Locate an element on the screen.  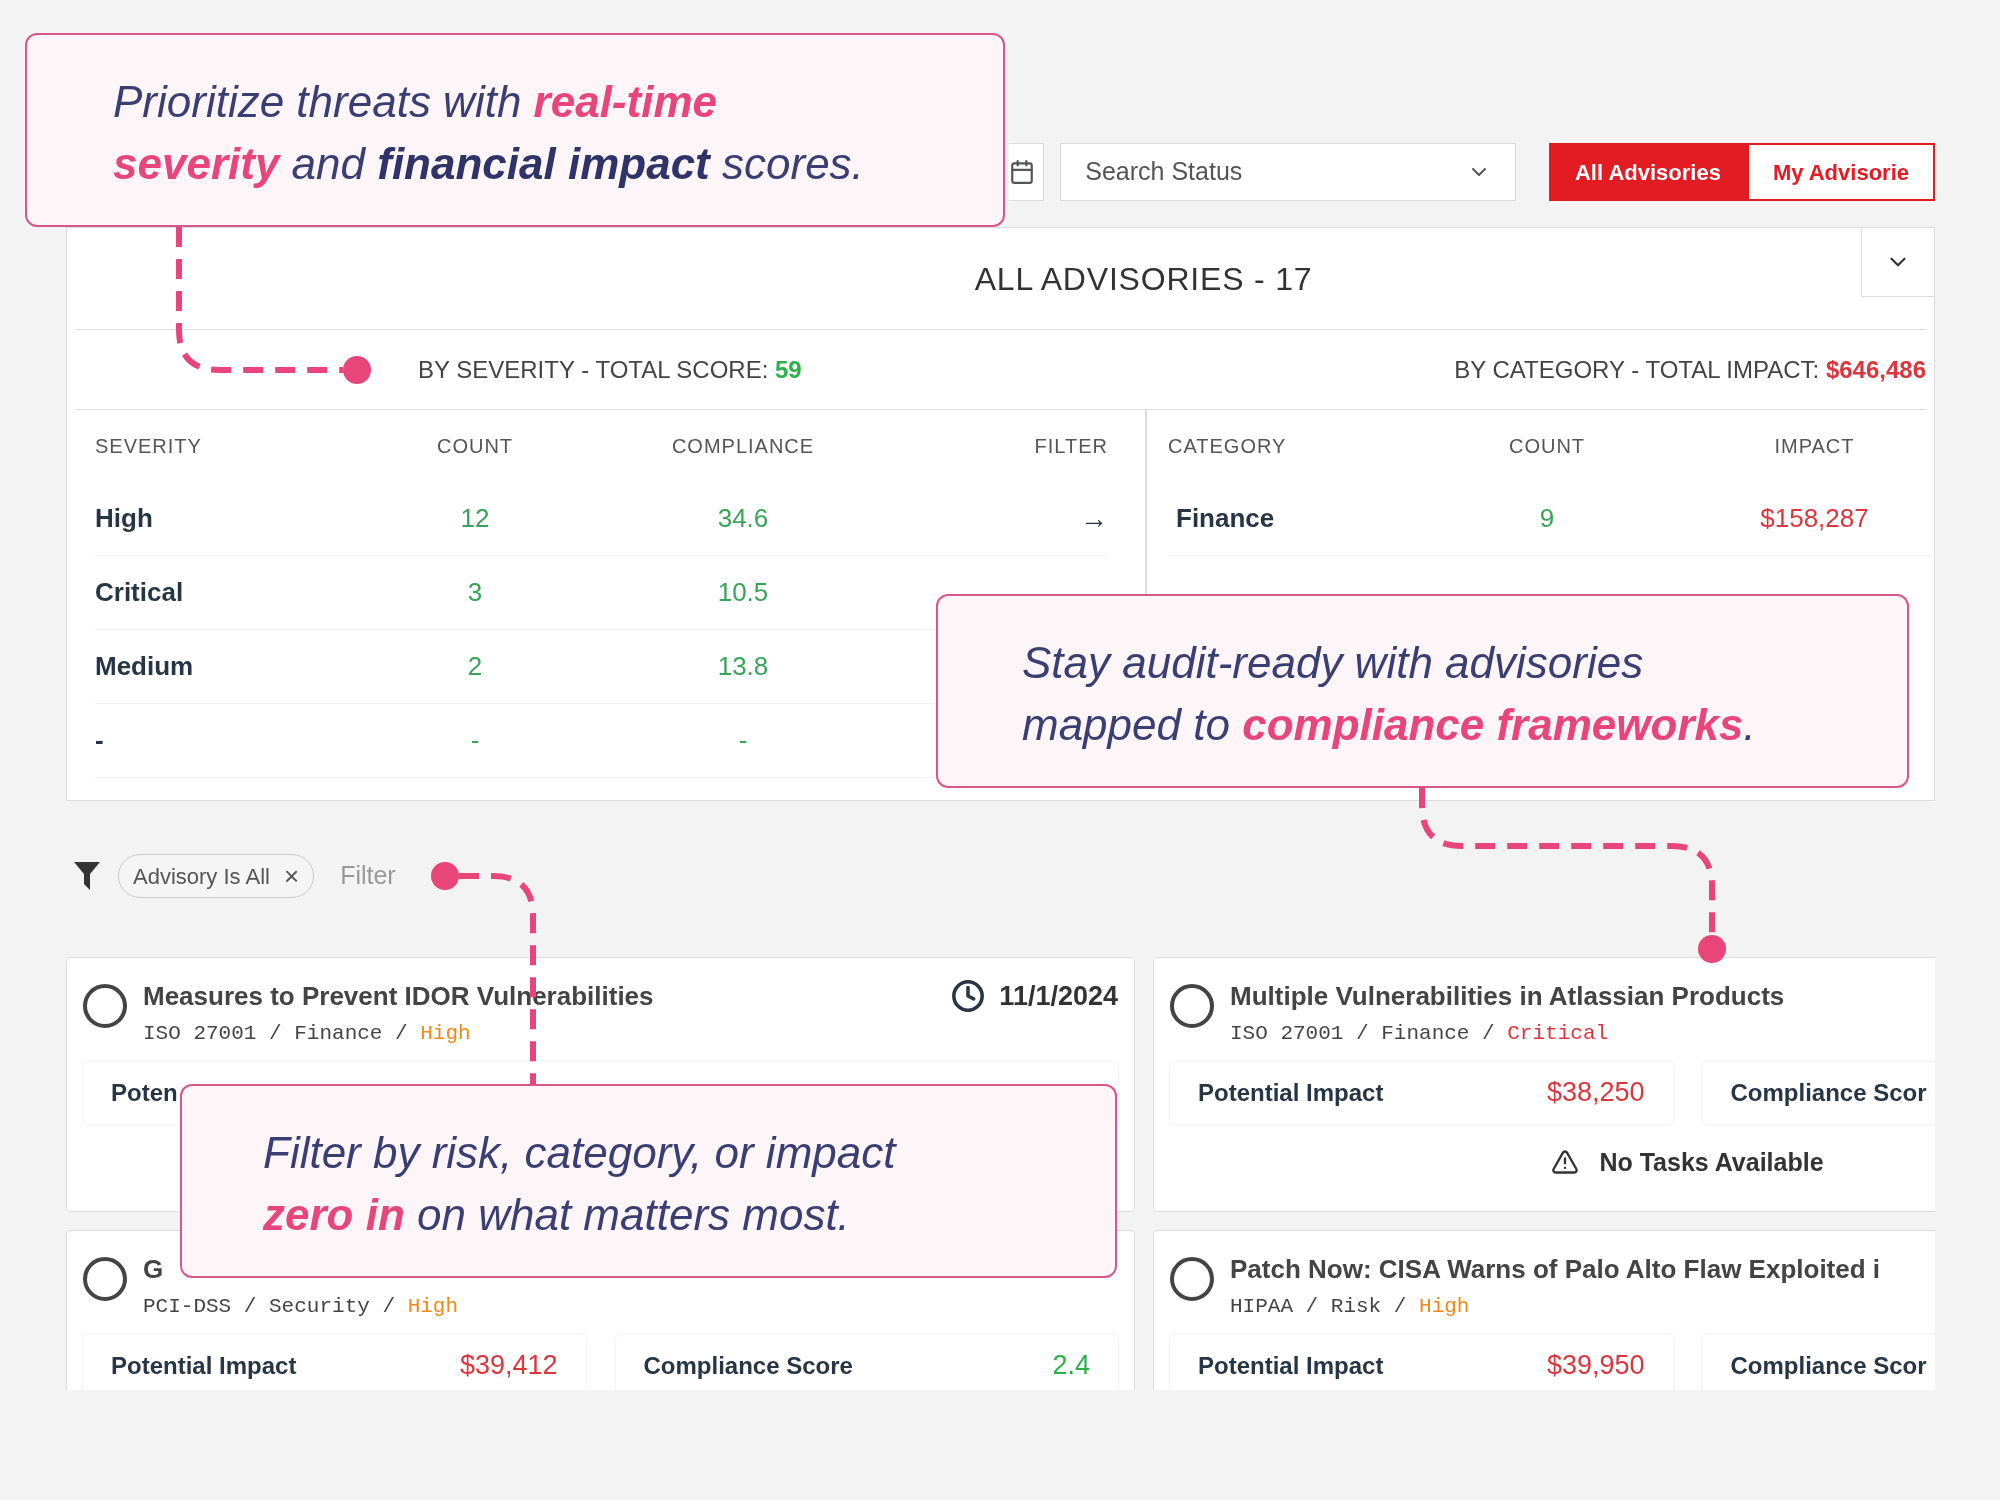
notice-text: No Tasks Available is located at coordinates (1711, 1162).